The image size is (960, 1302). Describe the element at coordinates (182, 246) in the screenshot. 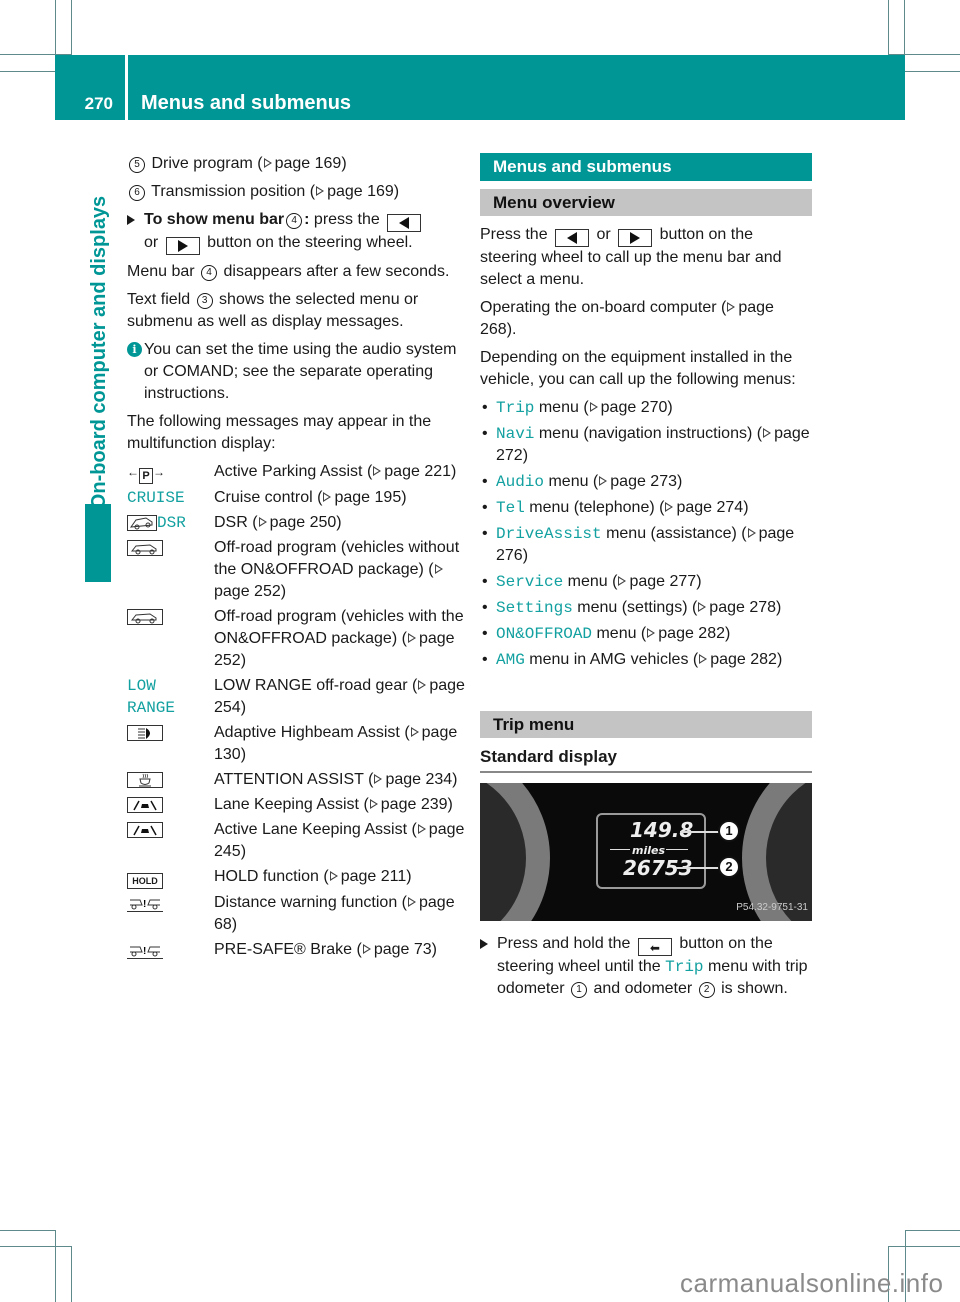

I see `right-arrow-button-icon` at that location.